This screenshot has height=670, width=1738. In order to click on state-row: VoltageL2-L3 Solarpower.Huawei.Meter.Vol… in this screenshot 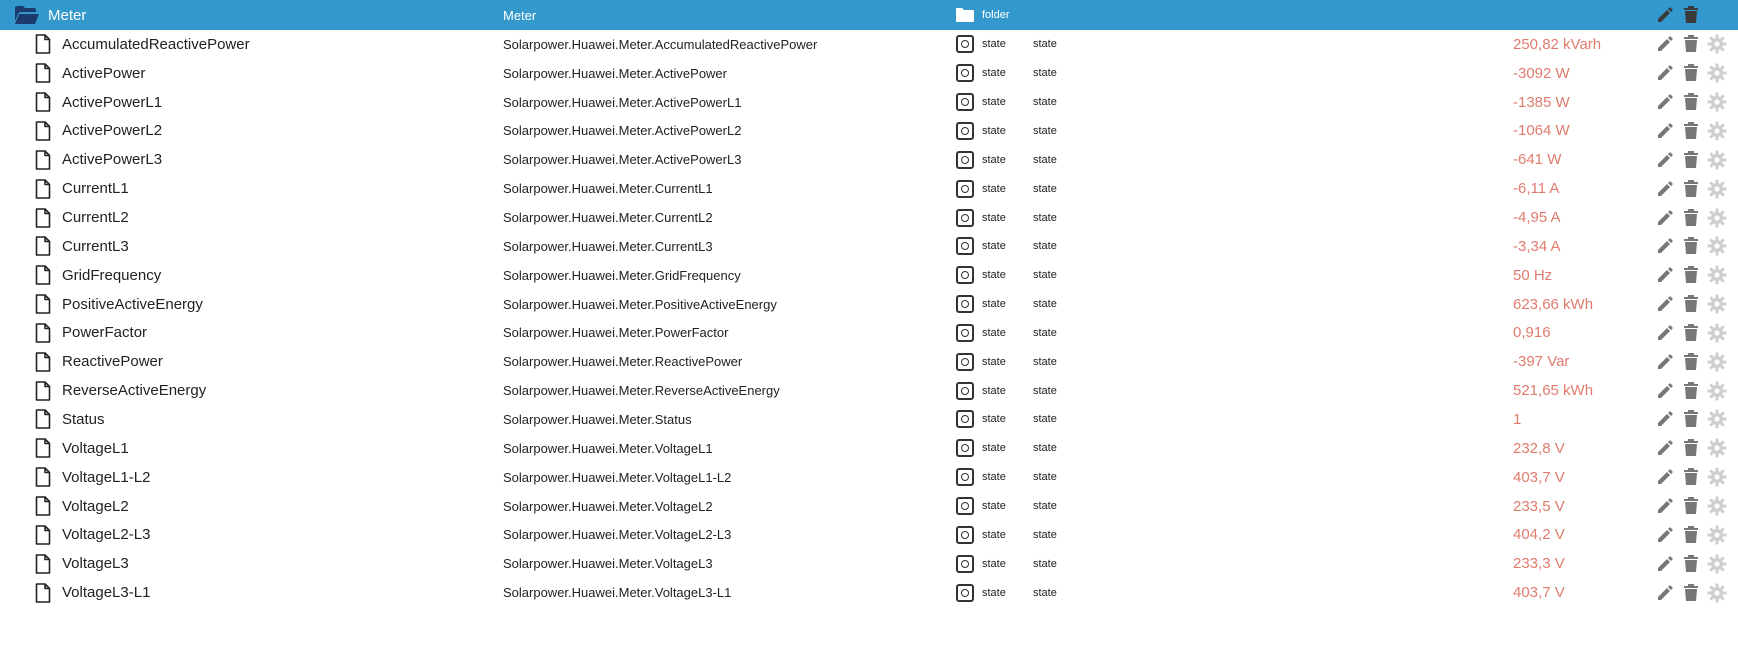, I will do `click(869, 534)`.